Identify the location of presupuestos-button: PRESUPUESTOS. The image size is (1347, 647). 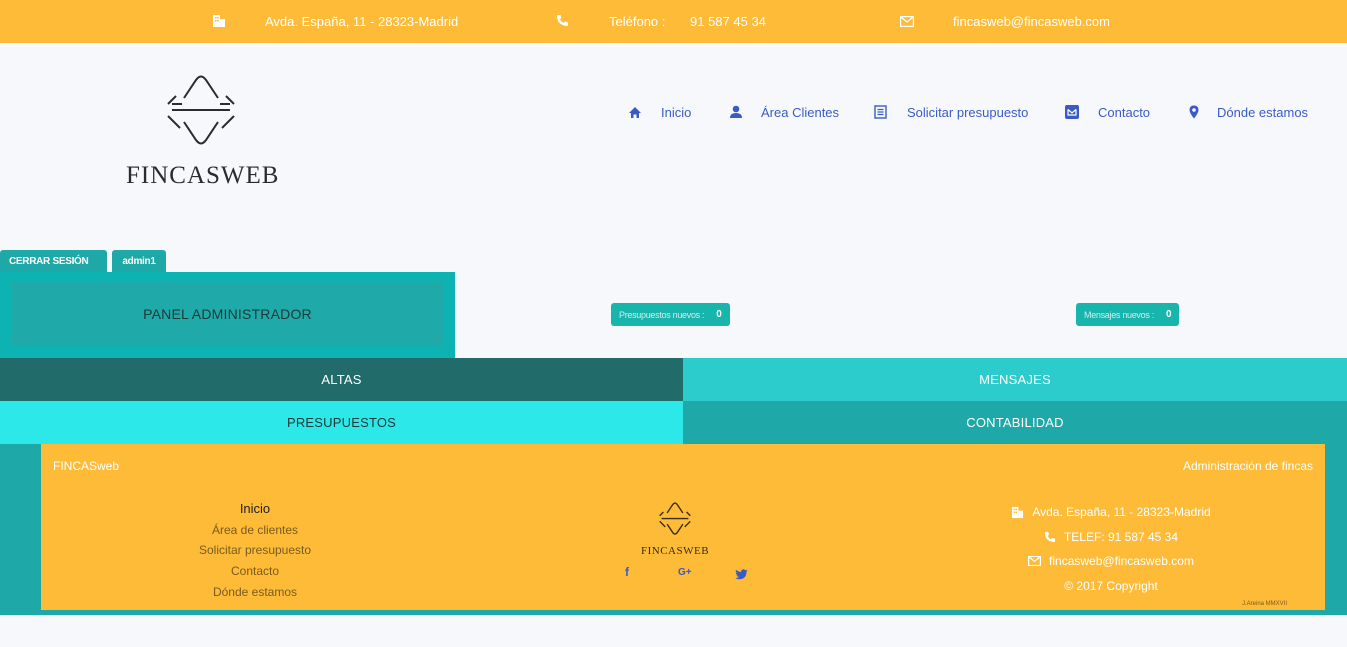
(341, 422).